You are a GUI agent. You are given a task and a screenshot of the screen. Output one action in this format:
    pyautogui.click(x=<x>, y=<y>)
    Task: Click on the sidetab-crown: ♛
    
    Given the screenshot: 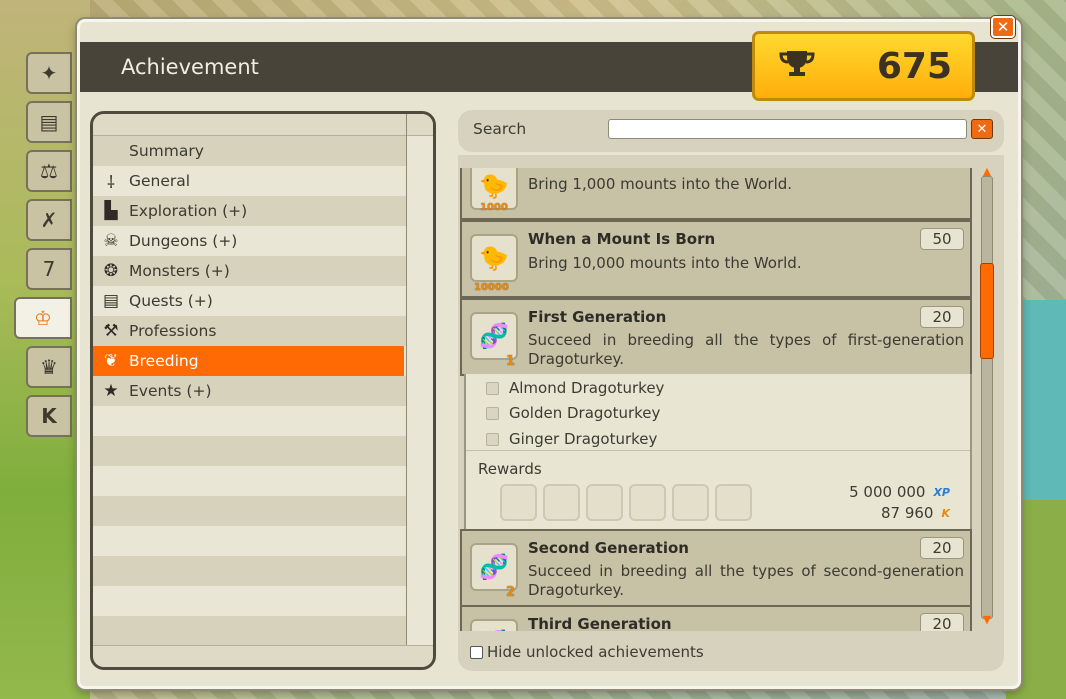 What is the action you would take?
    pyautogui.click(x=49, y=367)
    